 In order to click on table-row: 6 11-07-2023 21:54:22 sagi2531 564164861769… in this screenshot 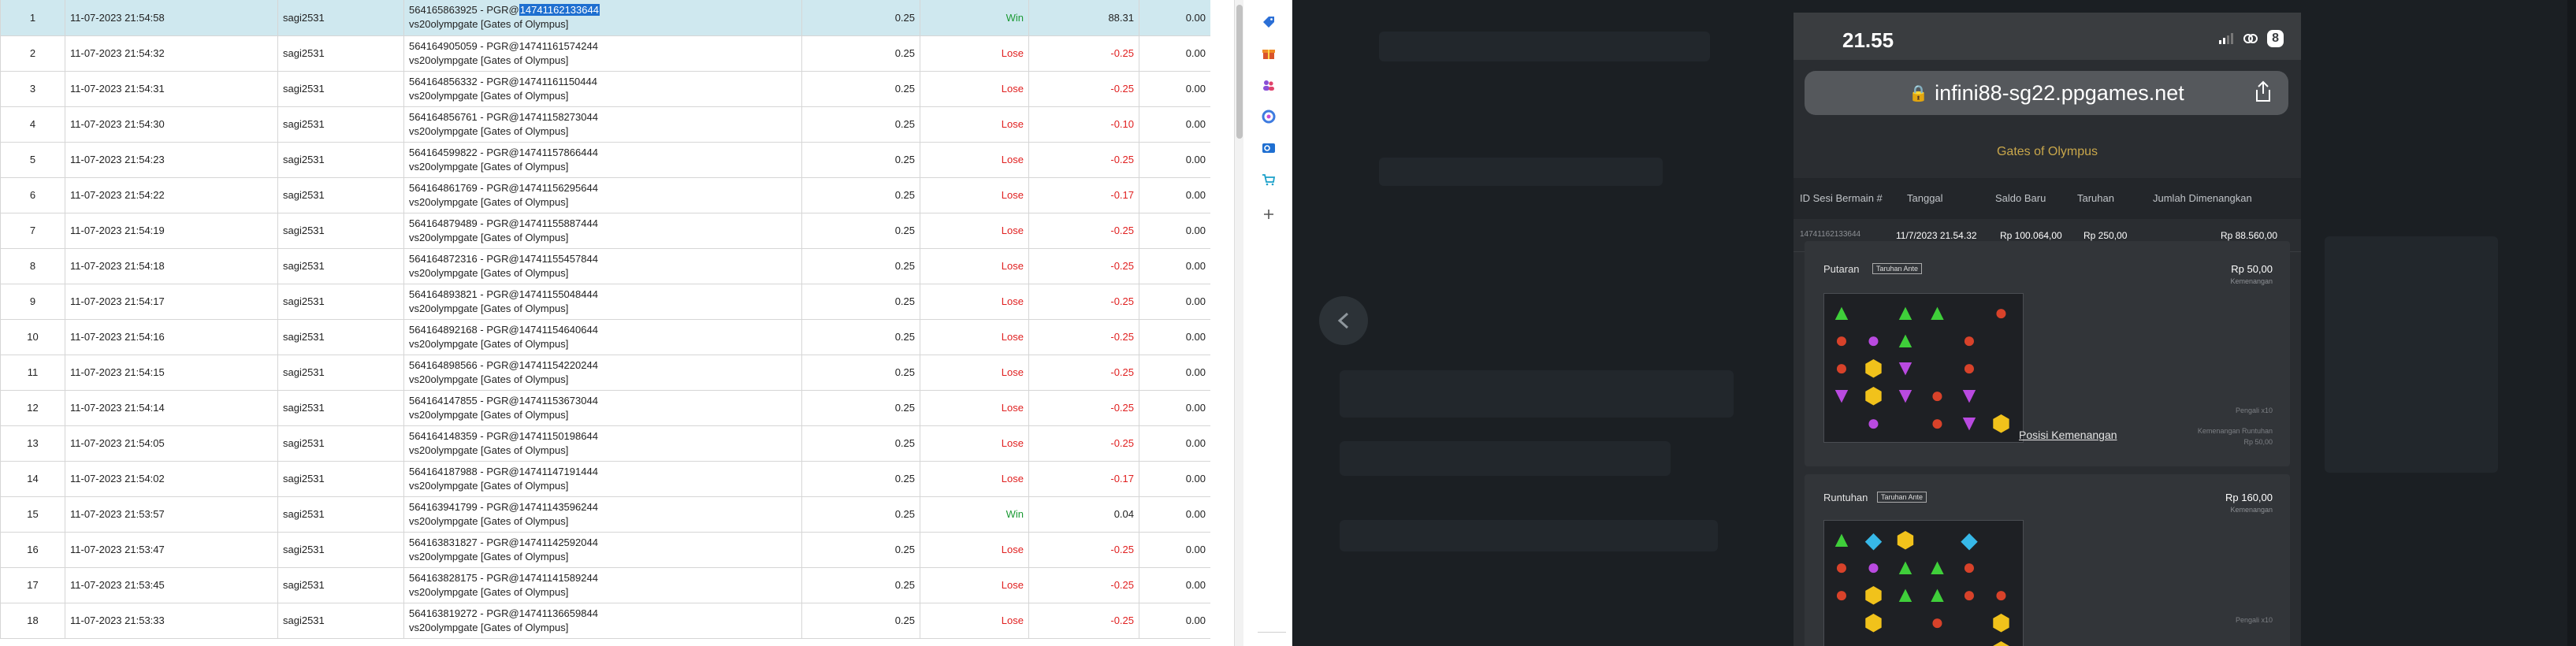, I will do `click(605, 194)`.